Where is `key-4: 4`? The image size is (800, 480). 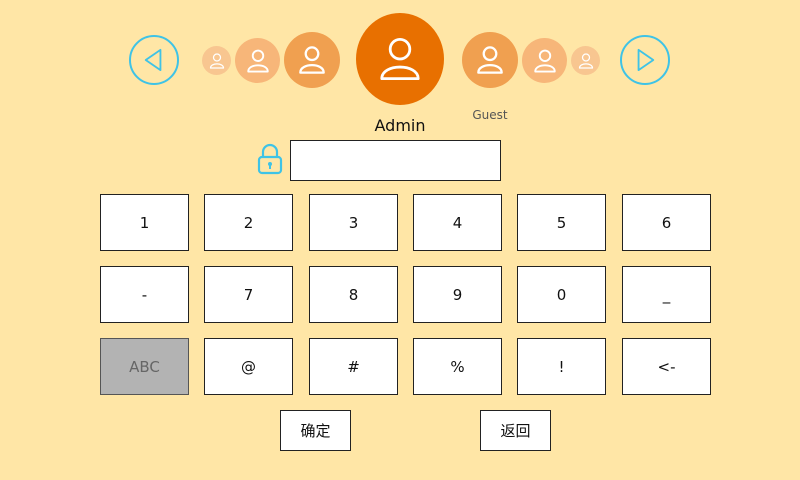 key-4: 4 is located at coordinates (457, 222).